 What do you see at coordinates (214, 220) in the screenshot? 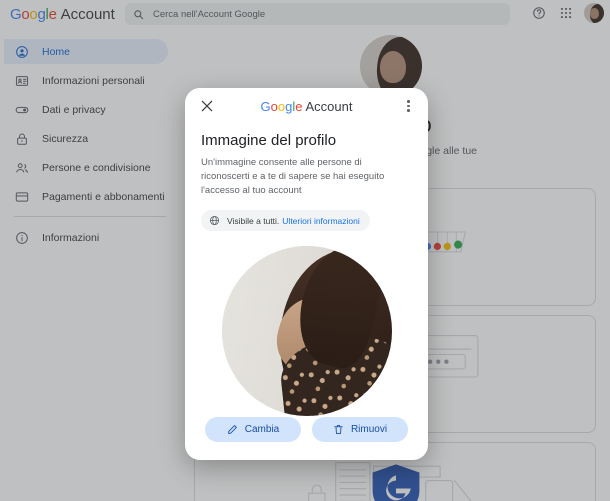
I see `globe-icon` at bounding box center [214, 220].